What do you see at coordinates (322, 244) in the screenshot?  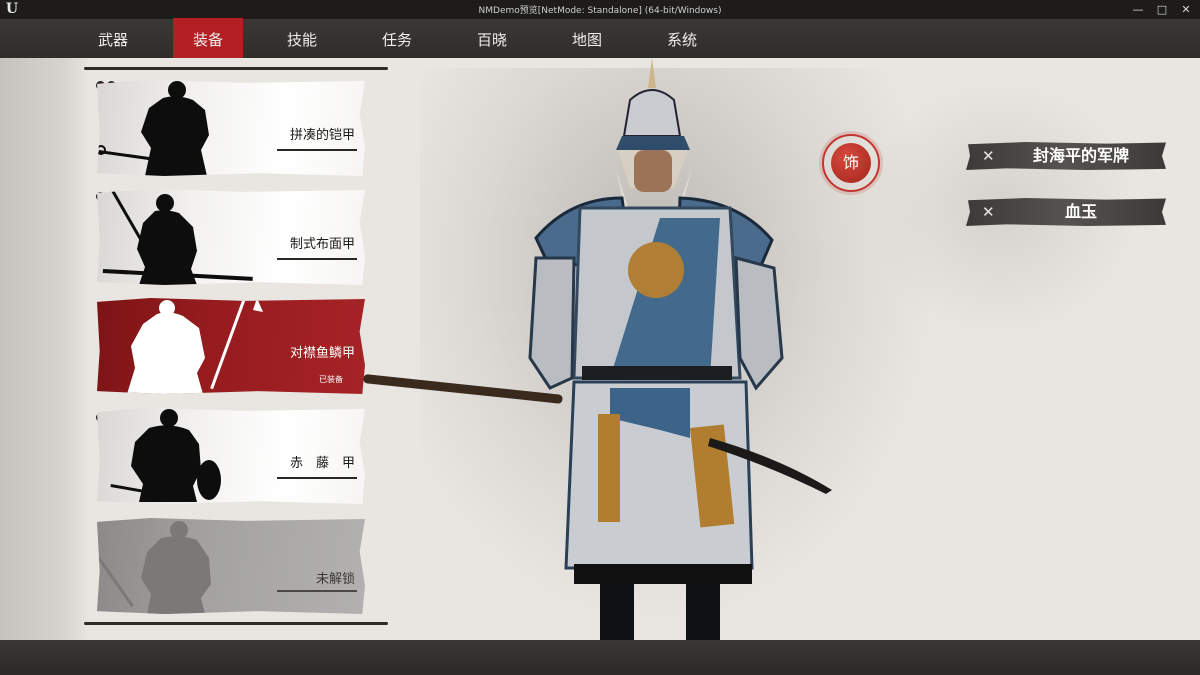 I see `armor-name: 制式布面甲` at bounding box center [322, 244].